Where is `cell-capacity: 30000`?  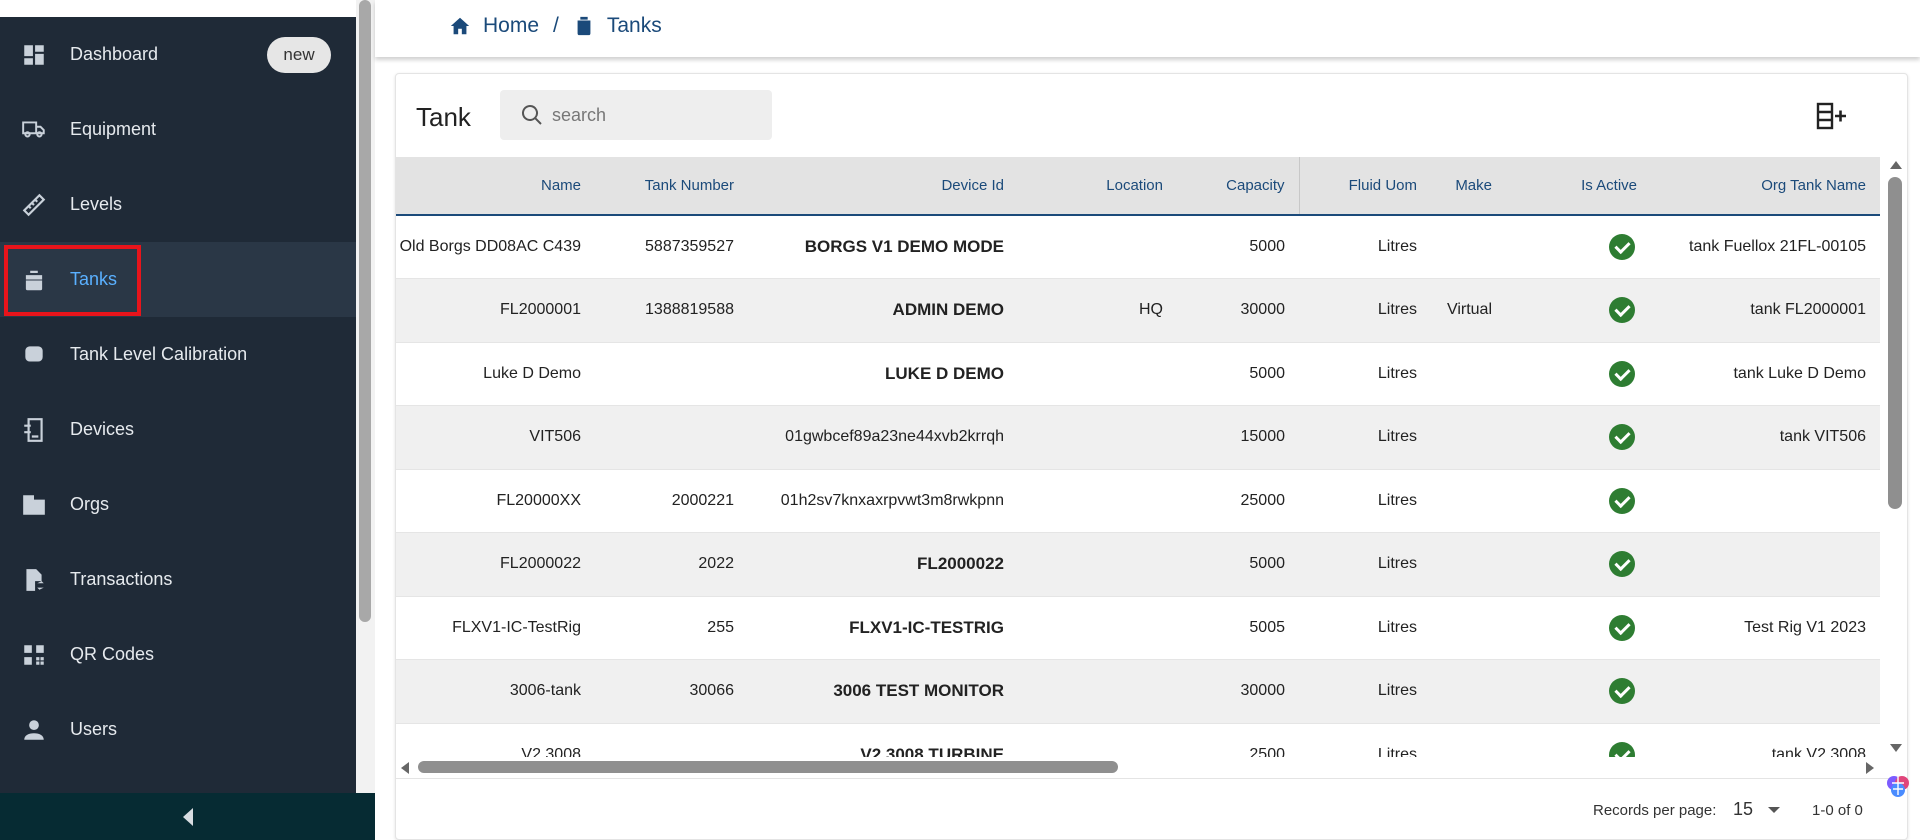 cell-capacity: 30000 is located at coordinates (1263, 310).